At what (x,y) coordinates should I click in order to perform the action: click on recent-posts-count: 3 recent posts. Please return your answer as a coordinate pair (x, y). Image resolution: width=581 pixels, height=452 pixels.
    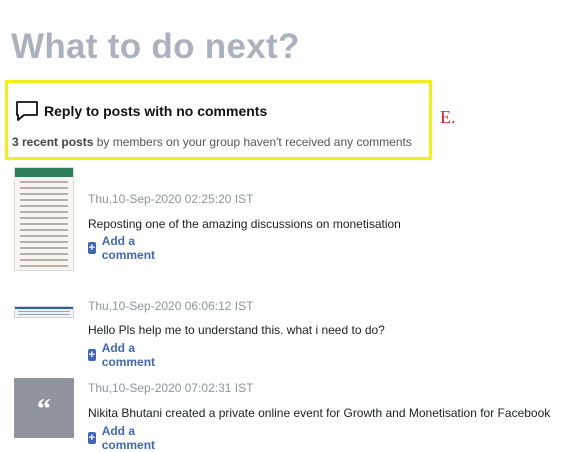
    Looking at the image, I should click on (53, 142).